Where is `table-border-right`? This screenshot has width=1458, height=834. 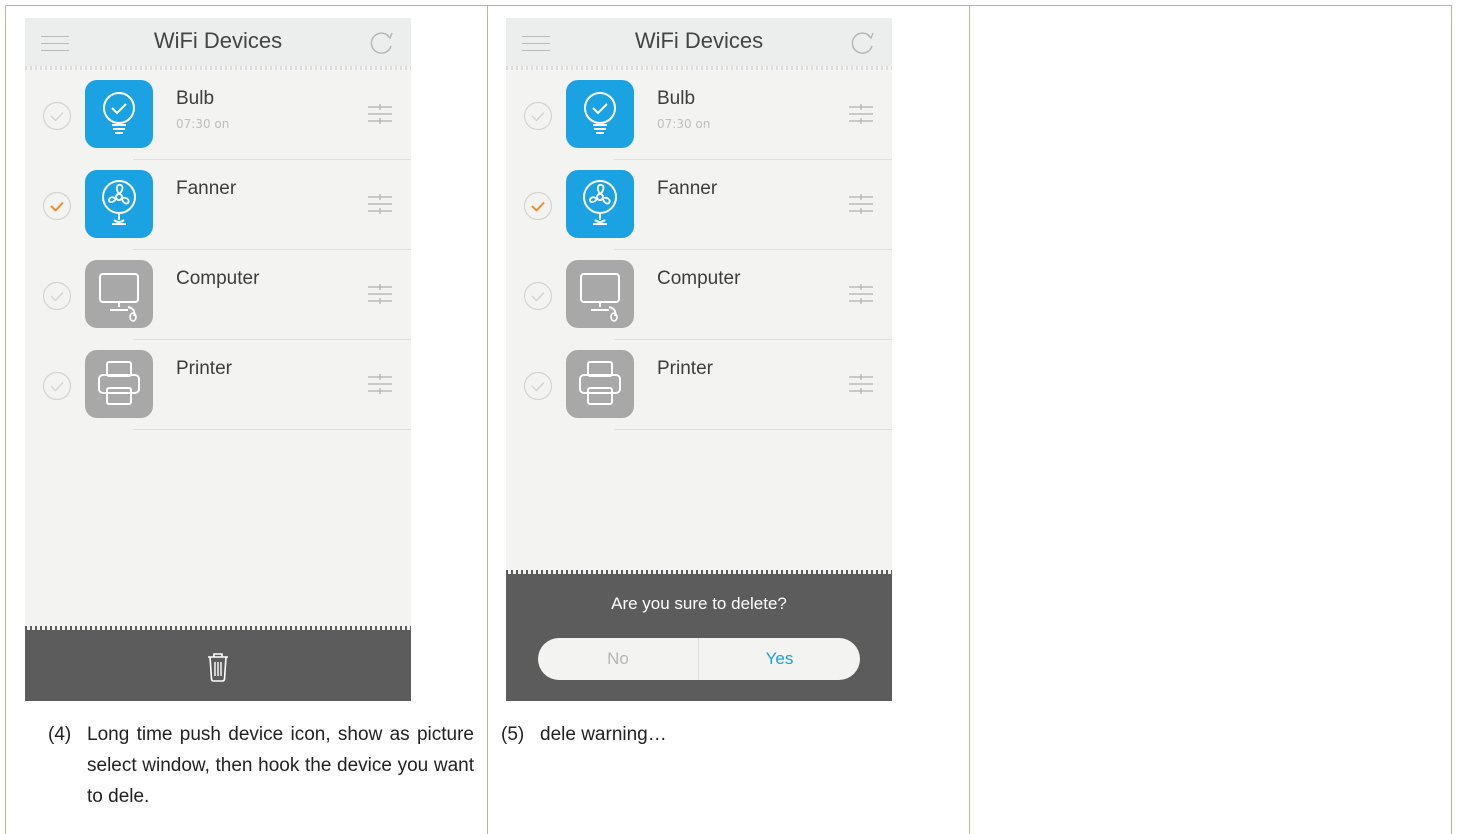 table-border-right is located at coordinates (1451, 419).